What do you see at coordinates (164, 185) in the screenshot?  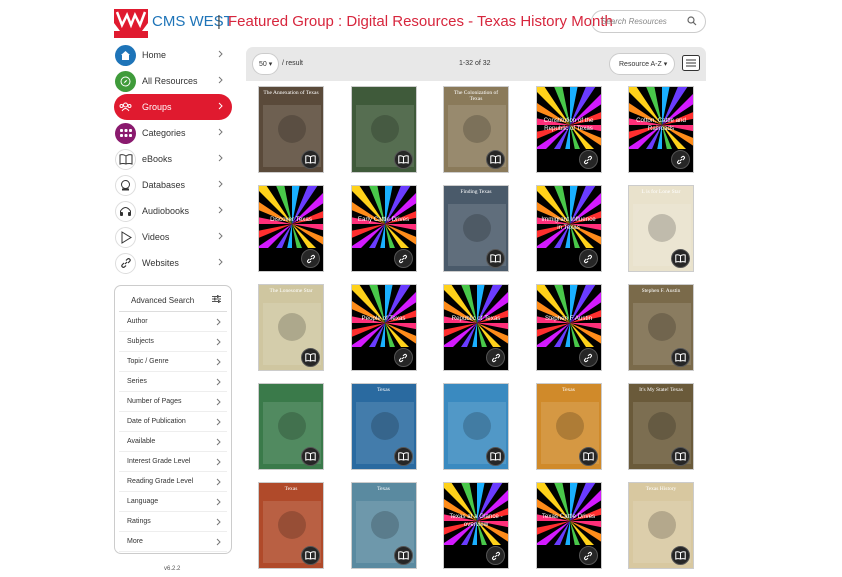 I see `sidebar-item-label: Databases` at bounding box center [164, 185].